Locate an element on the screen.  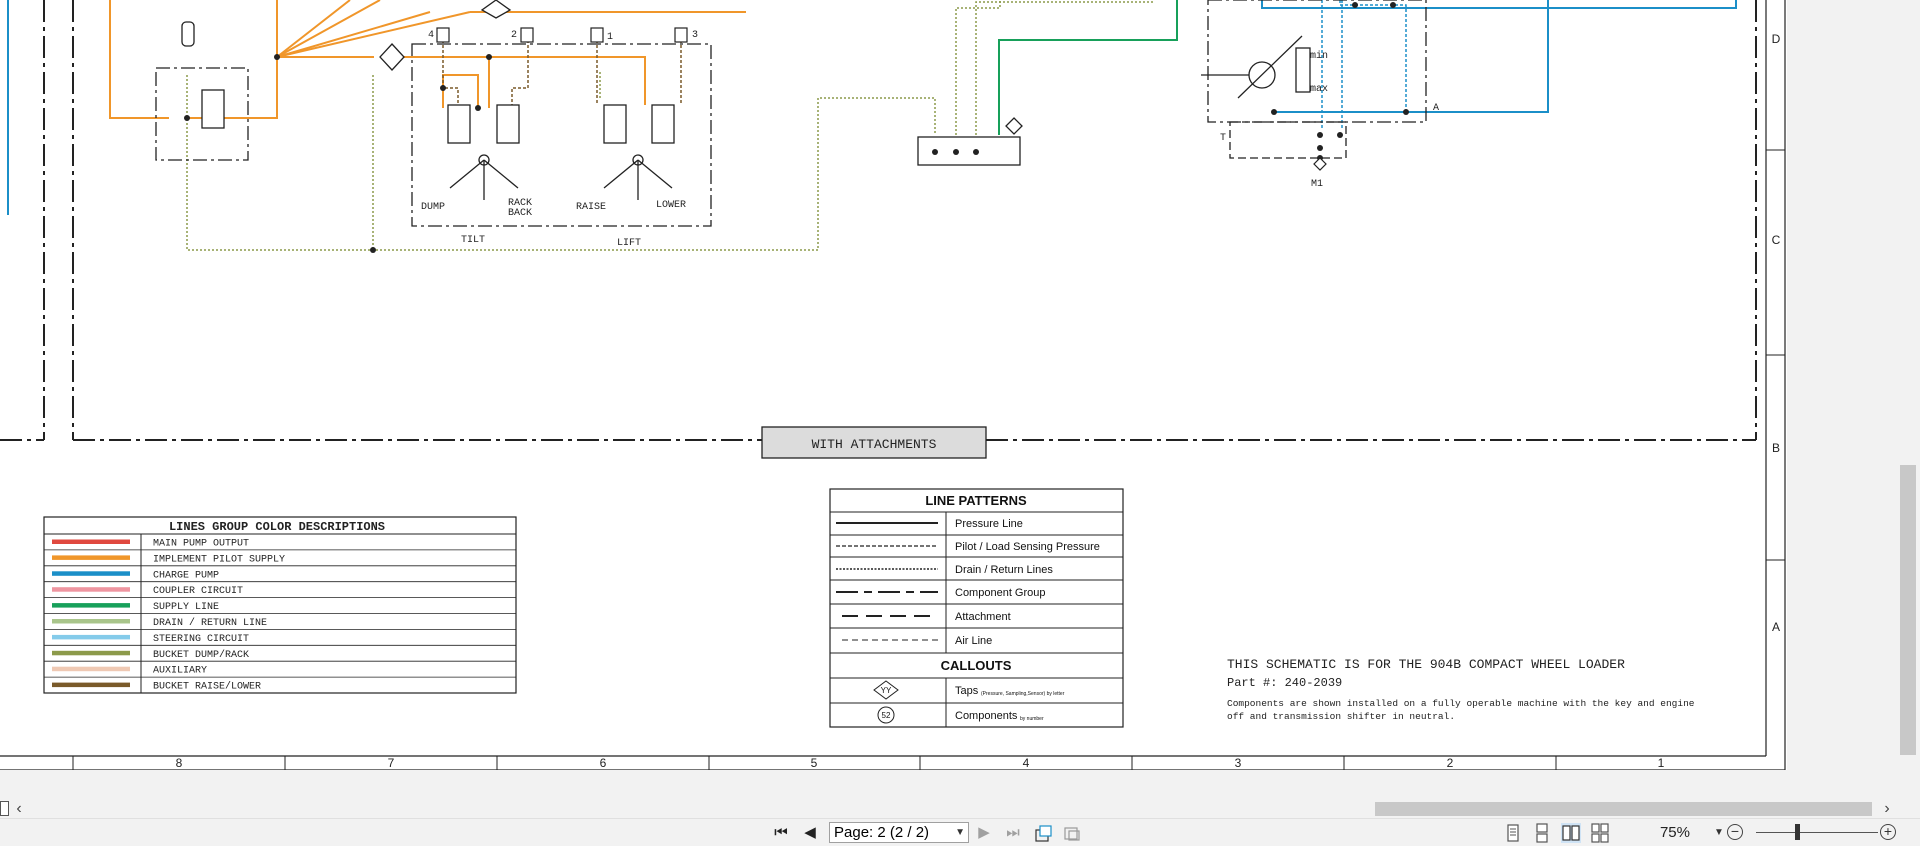
zone-number-2: 2 is located at coordinates (1450, 763).